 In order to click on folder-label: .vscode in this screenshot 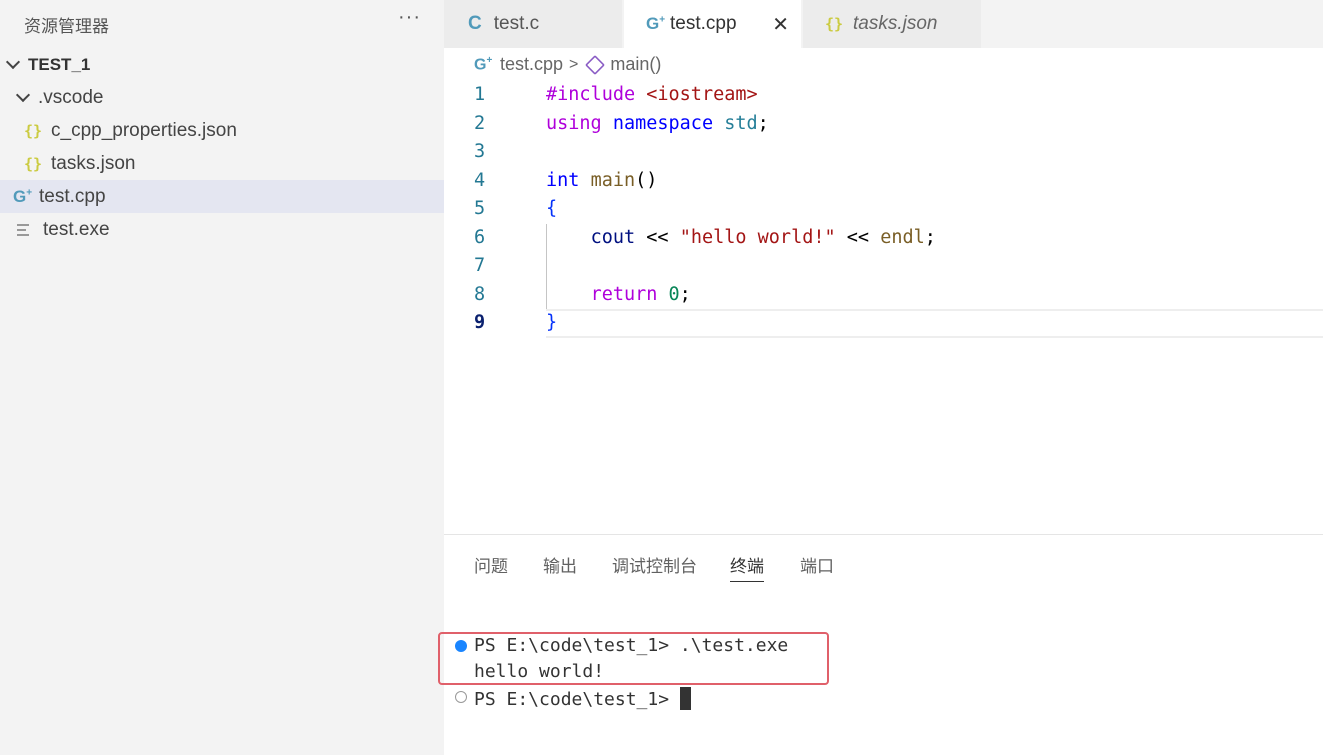, I will do `click(71, 97)`.